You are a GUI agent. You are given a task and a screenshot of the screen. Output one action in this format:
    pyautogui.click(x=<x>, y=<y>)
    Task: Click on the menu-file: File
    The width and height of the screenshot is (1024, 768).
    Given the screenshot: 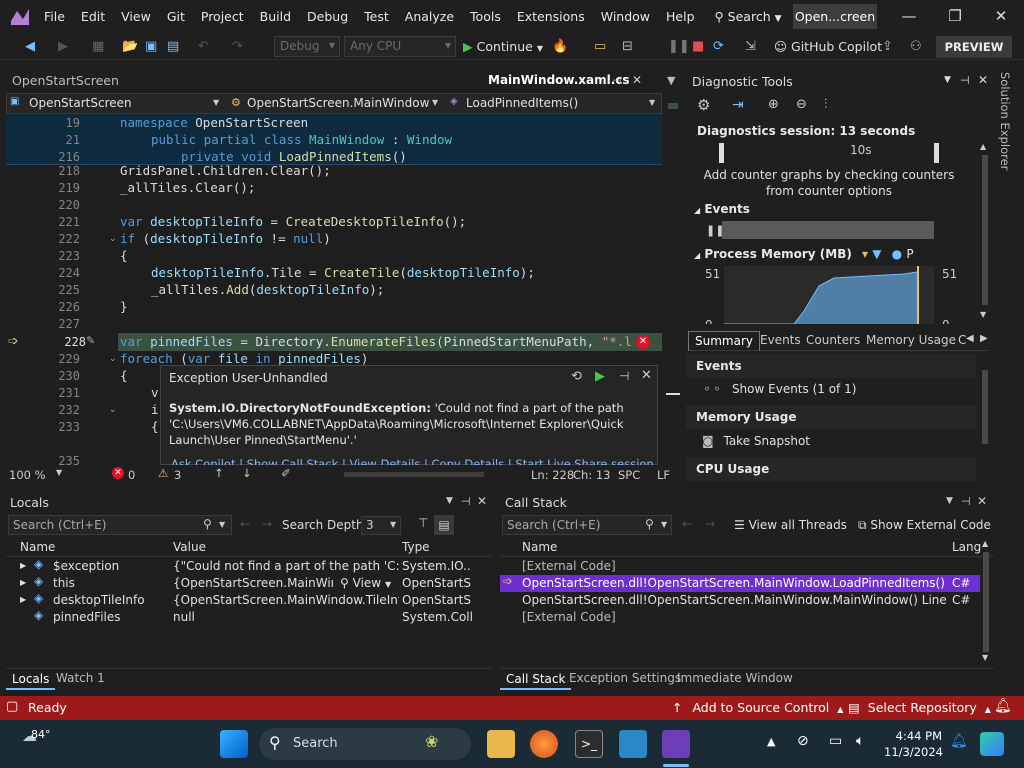 What is the action you would take?
    pyautogui.click(x=54, y=16)
    